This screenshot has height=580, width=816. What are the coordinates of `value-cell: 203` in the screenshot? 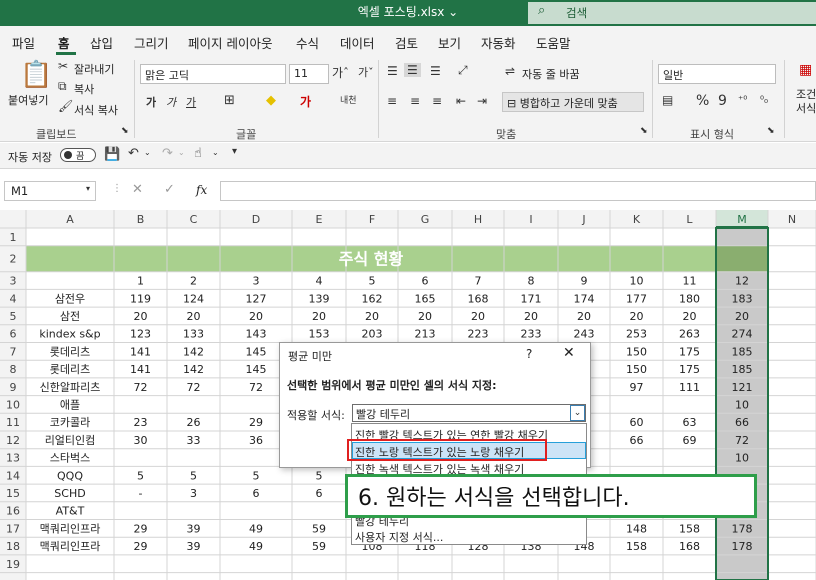 It's located at (372, 334).